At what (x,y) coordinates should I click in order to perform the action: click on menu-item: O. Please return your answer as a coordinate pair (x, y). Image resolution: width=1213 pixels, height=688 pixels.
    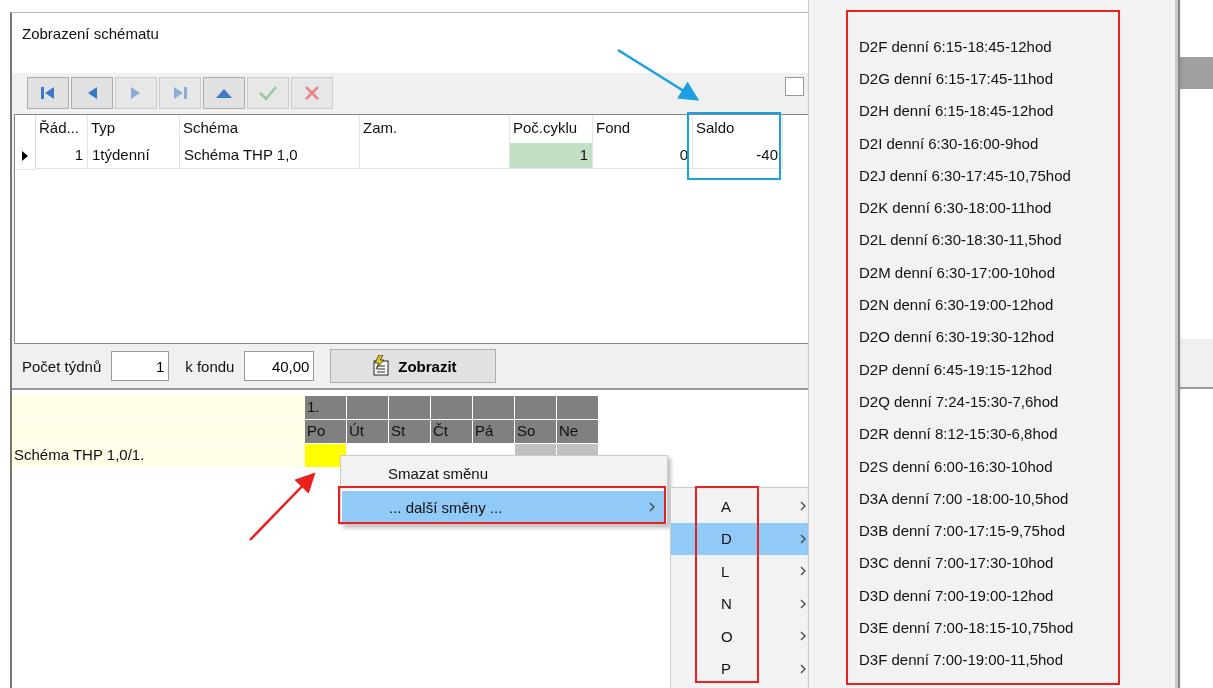
    Looking at the image, I should click on (741, 636).